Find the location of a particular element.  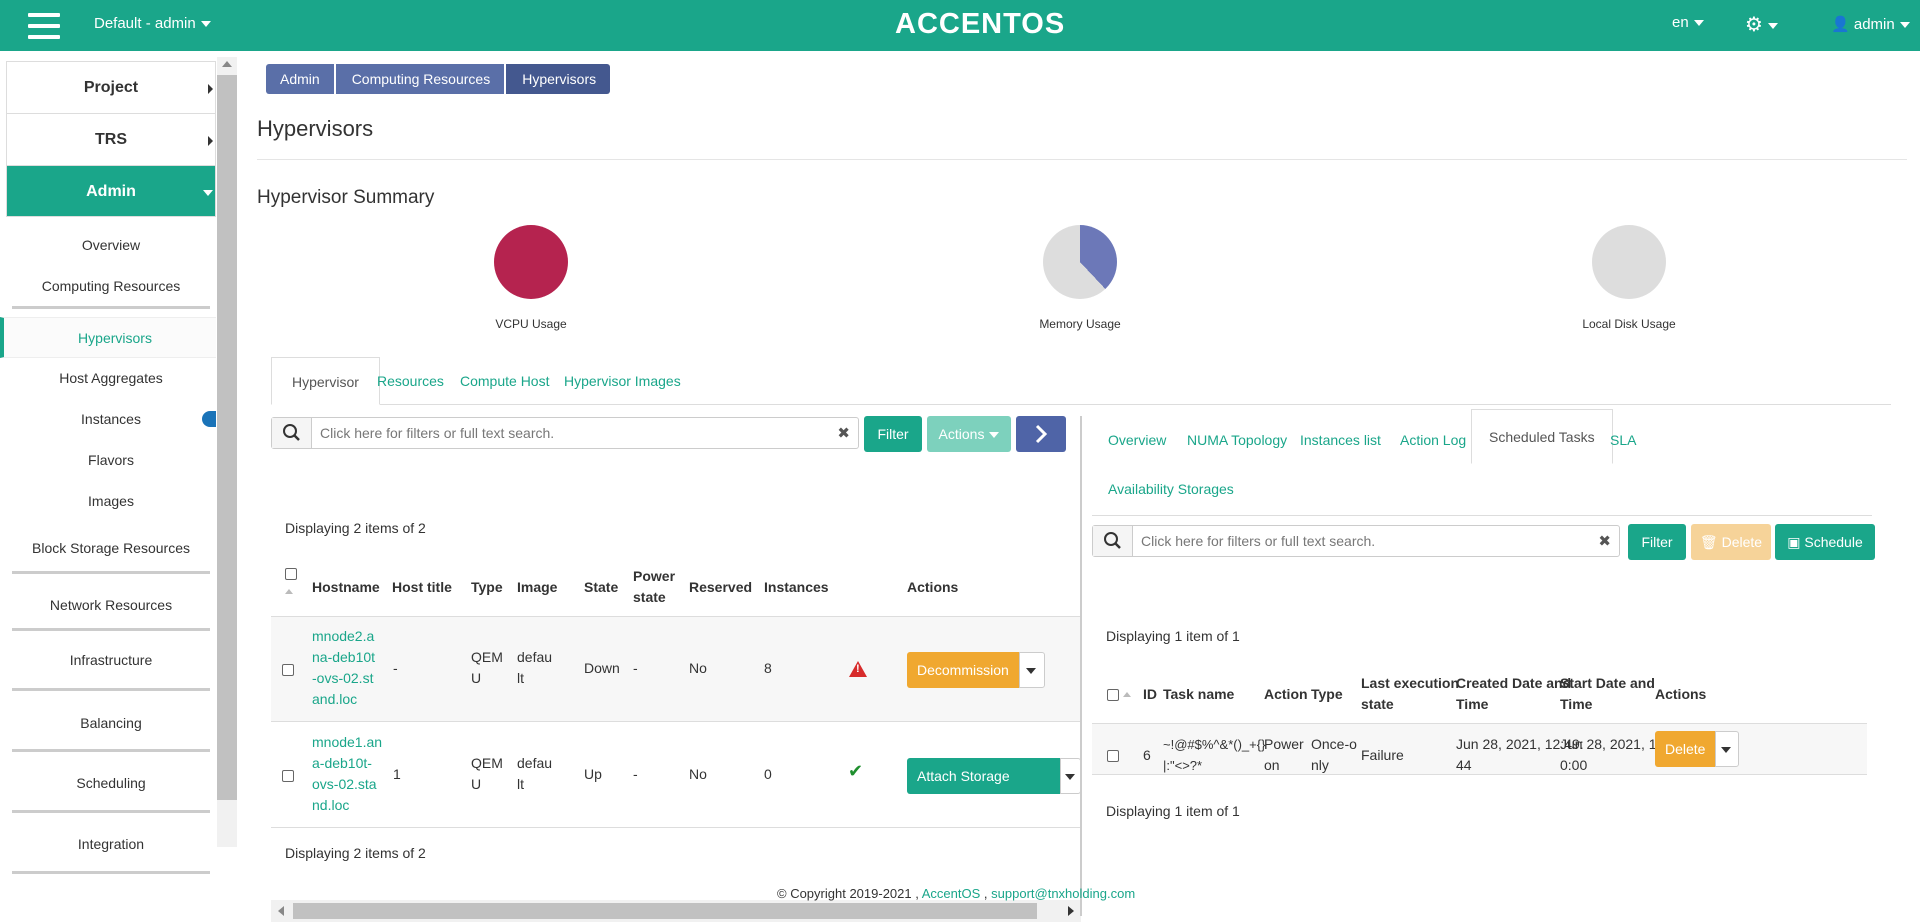

vcpu-usage-label: VCPU Usage is located at coordinates (531, 324).